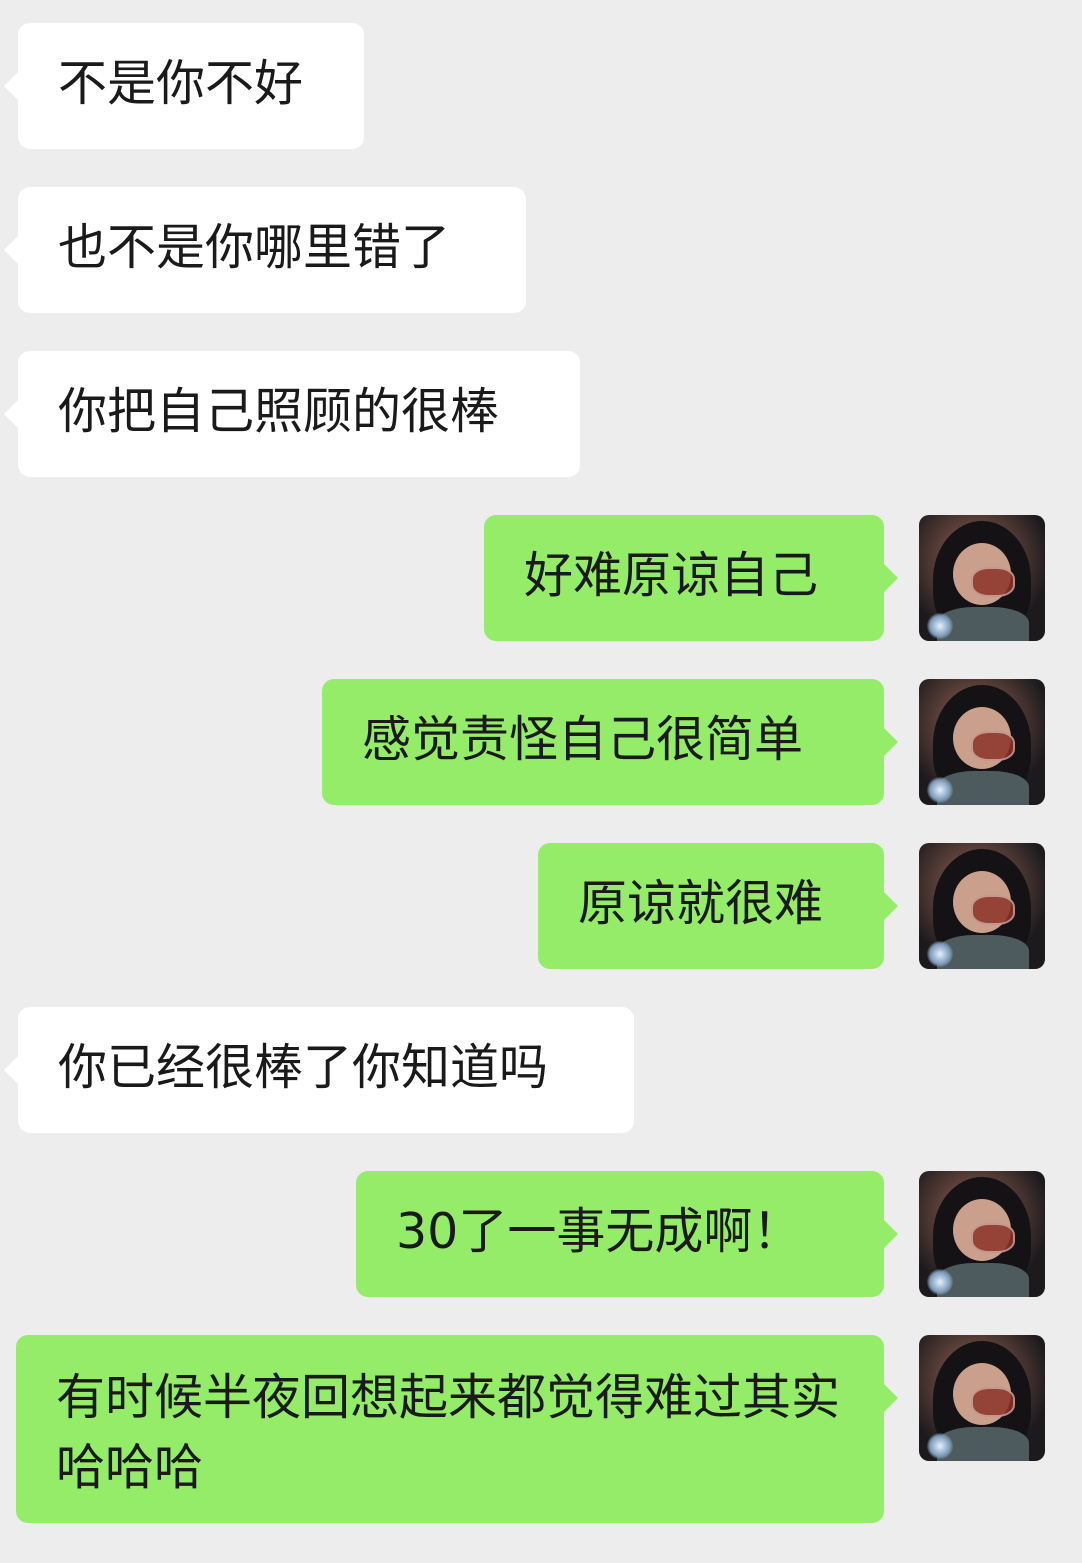 This screenshot has height=1563, width=1082. I want to click on message-text: 感觉责怪自己很简单, so click(583, 739).